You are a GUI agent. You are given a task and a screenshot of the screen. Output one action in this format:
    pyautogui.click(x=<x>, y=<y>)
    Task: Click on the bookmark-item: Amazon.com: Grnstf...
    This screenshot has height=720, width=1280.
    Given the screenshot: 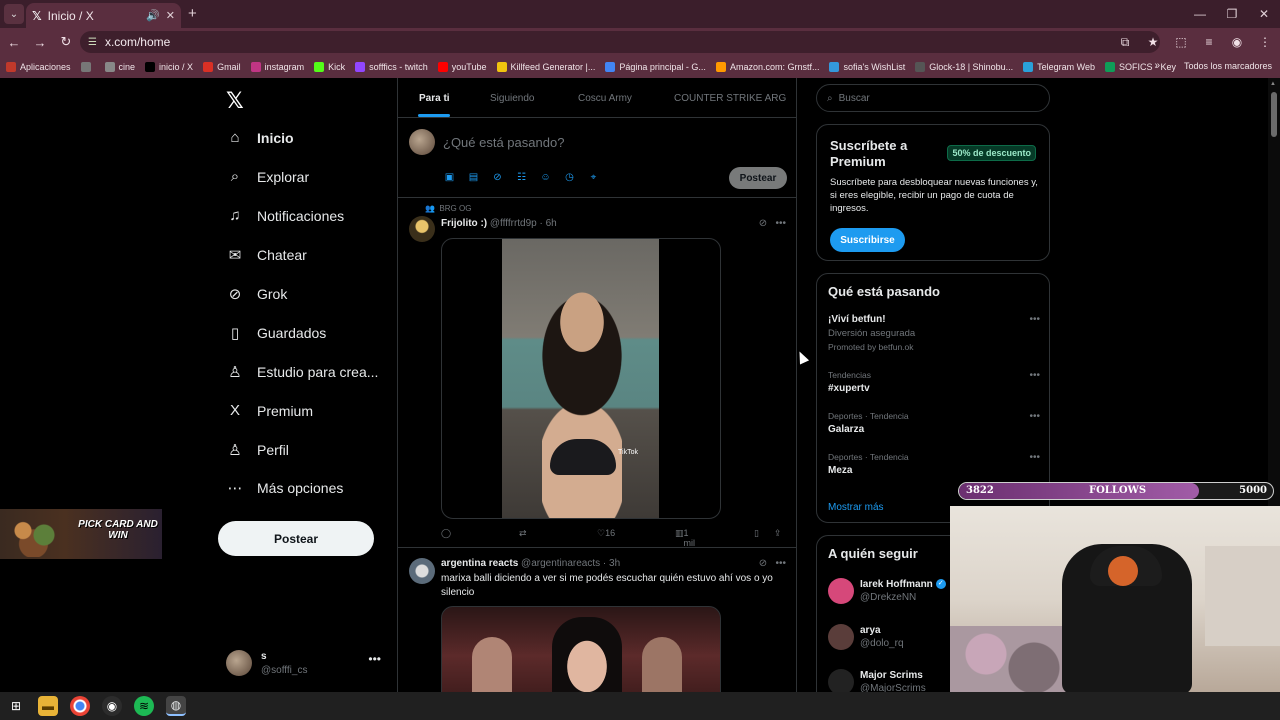 What is the action you would take?
    pyautogui.click(x=767, y=67)
    